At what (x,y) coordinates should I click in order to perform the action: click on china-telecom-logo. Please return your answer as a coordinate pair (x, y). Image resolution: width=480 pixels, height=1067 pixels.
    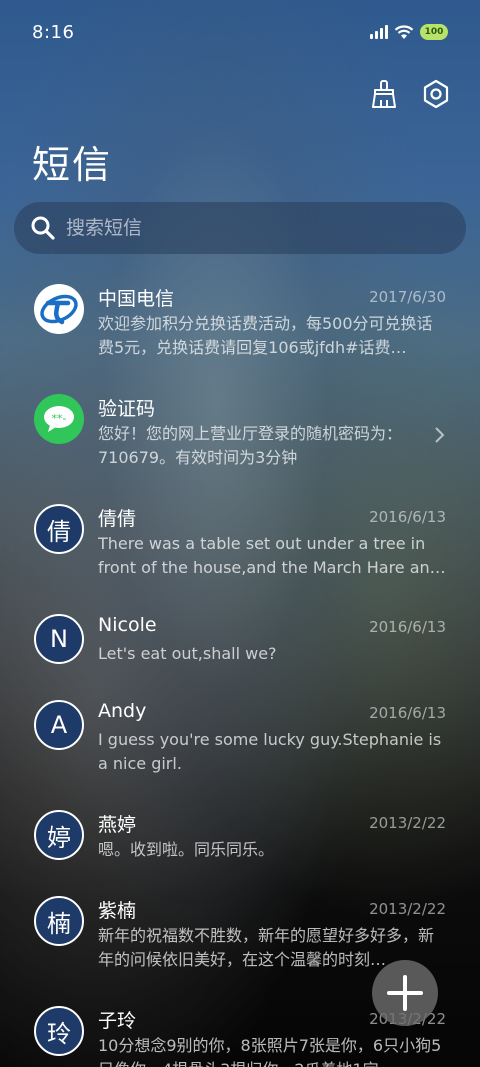
    Looking at the image, I should click on (59, 309).